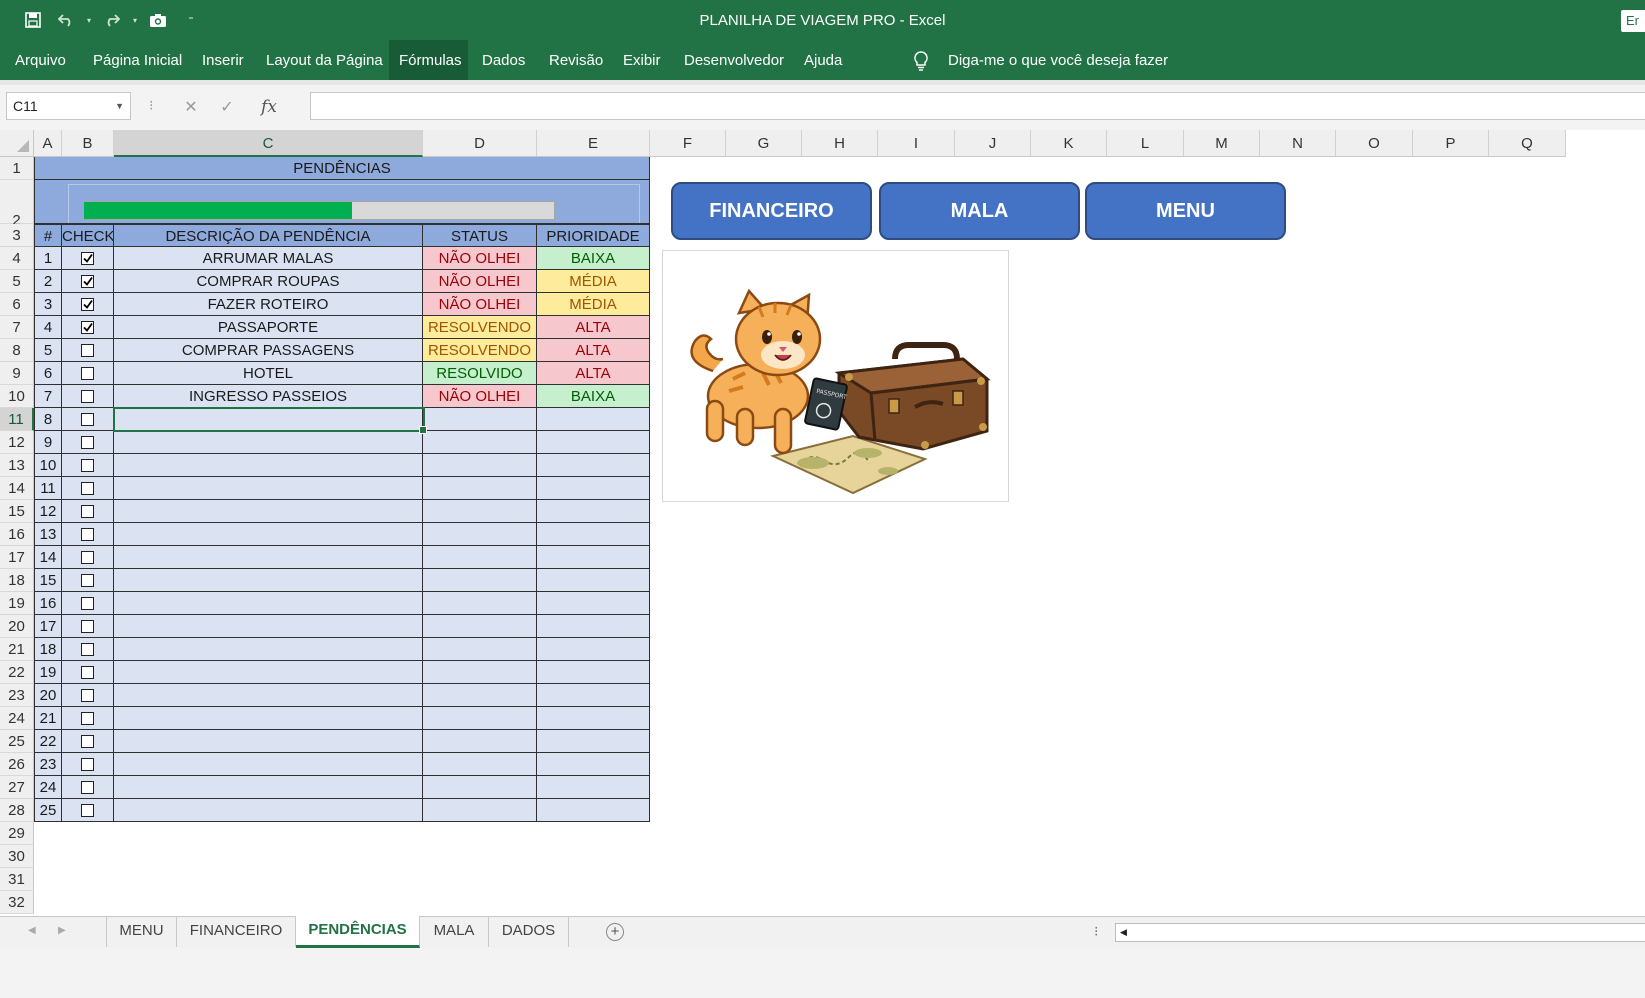  Describe the element at coordinates (269, 107) in the screenshot. I see `insert-function-icon: fx` at that location.